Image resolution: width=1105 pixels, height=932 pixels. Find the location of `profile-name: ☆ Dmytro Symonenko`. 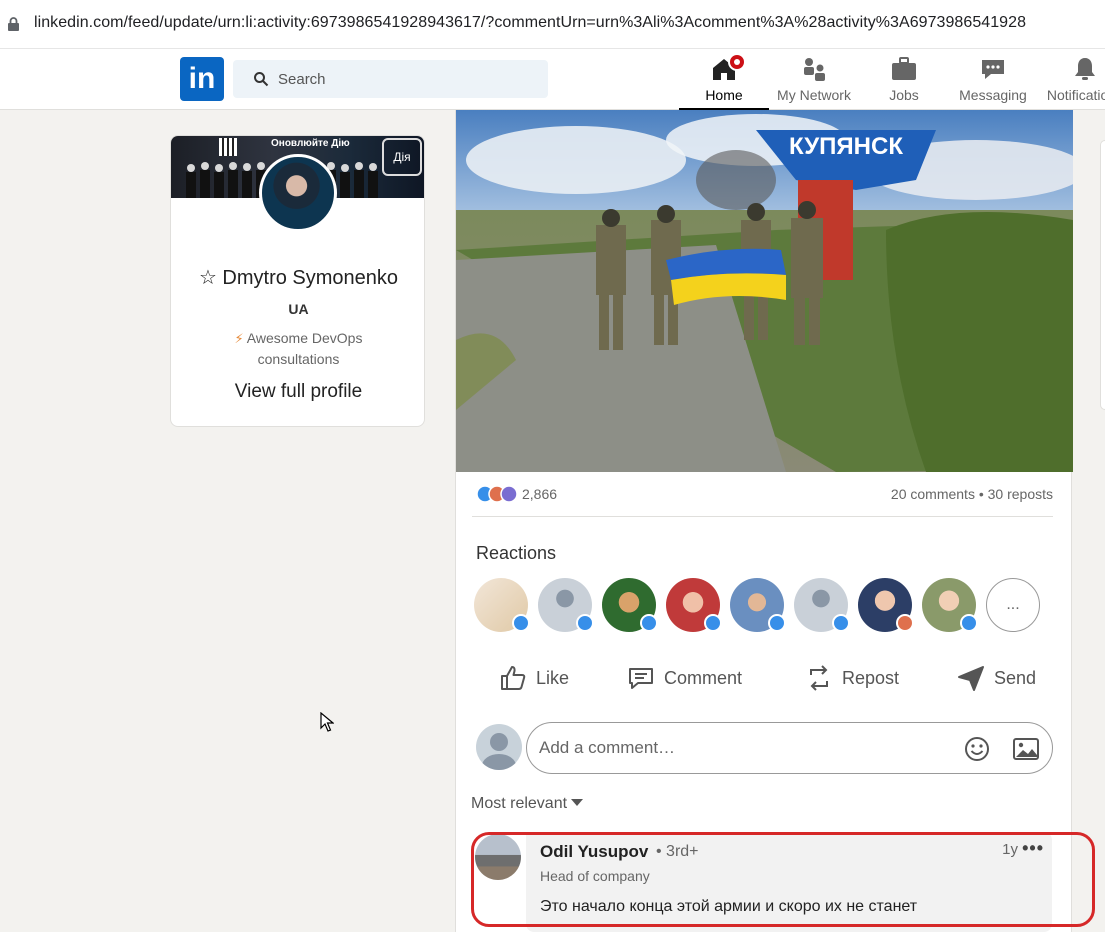

profile-name: ☆ Dmytro Symonenko is located at coordinates (297, 277).